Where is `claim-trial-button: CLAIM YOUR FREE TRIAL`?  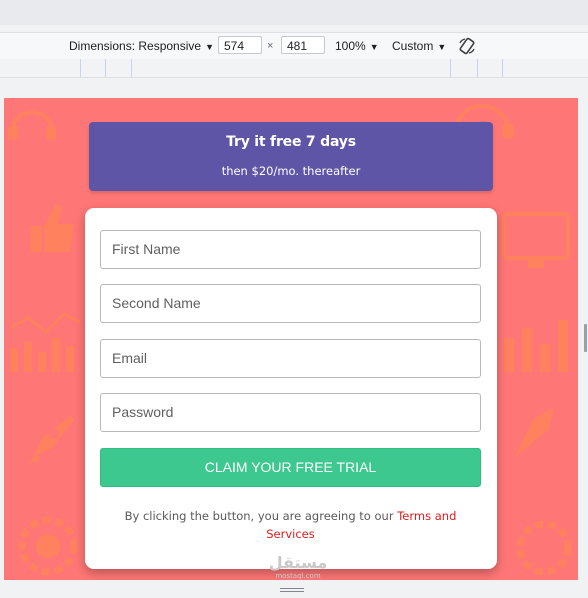 claim-trial-button: CLAIM YOUR FREE TRIAL is located at coordinates (290, 467).